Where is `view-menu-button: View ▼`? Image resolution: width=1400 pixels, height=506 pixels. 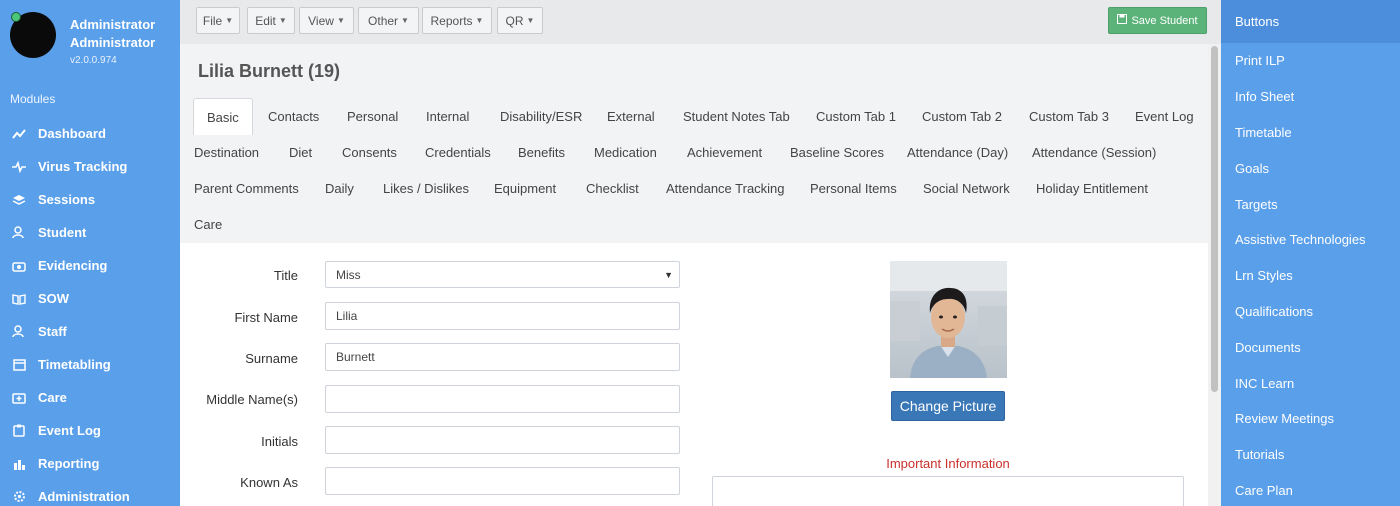
view-menu-button: View ▼ is located at coordinates (326, 20).